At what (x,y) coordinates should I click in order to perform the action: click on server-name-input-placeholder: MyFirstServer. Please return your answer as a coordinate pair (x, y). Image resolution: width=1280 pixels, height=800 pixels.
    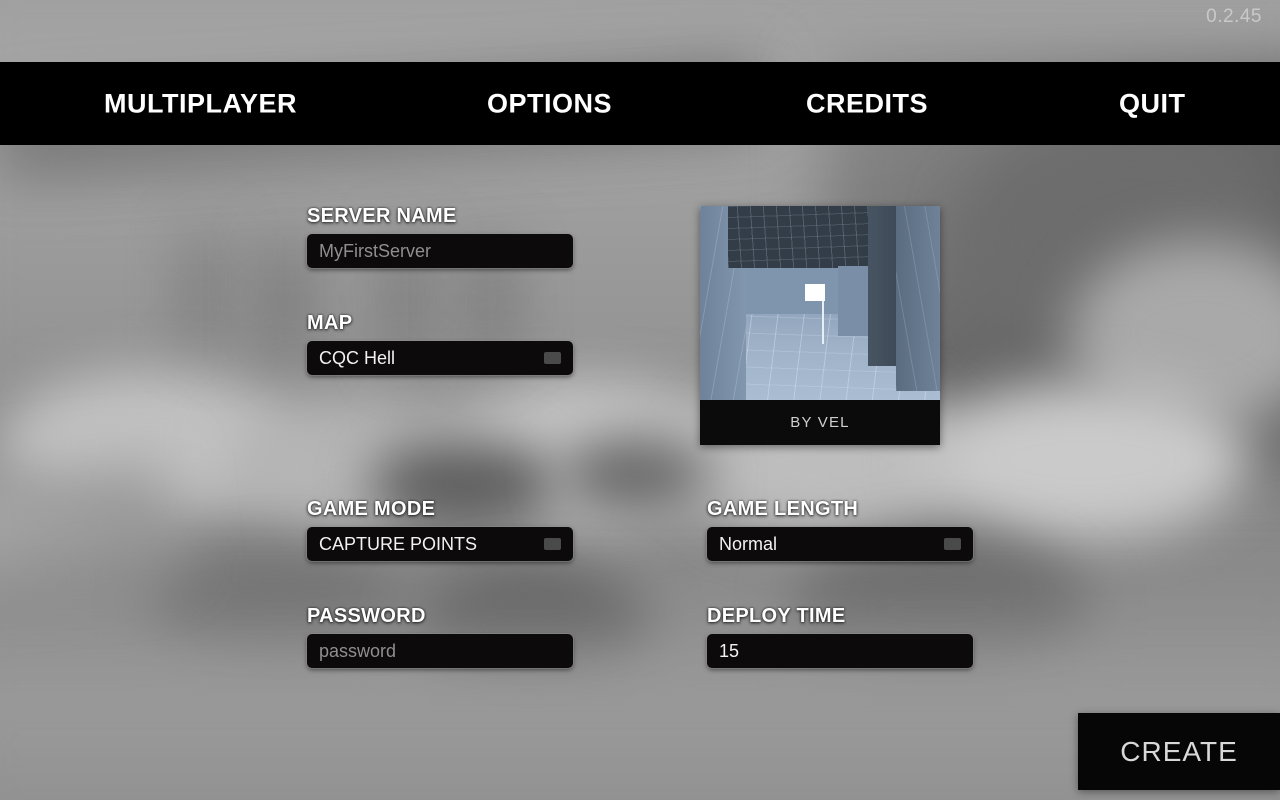
    Looking at the image, I should click on (375, 250).